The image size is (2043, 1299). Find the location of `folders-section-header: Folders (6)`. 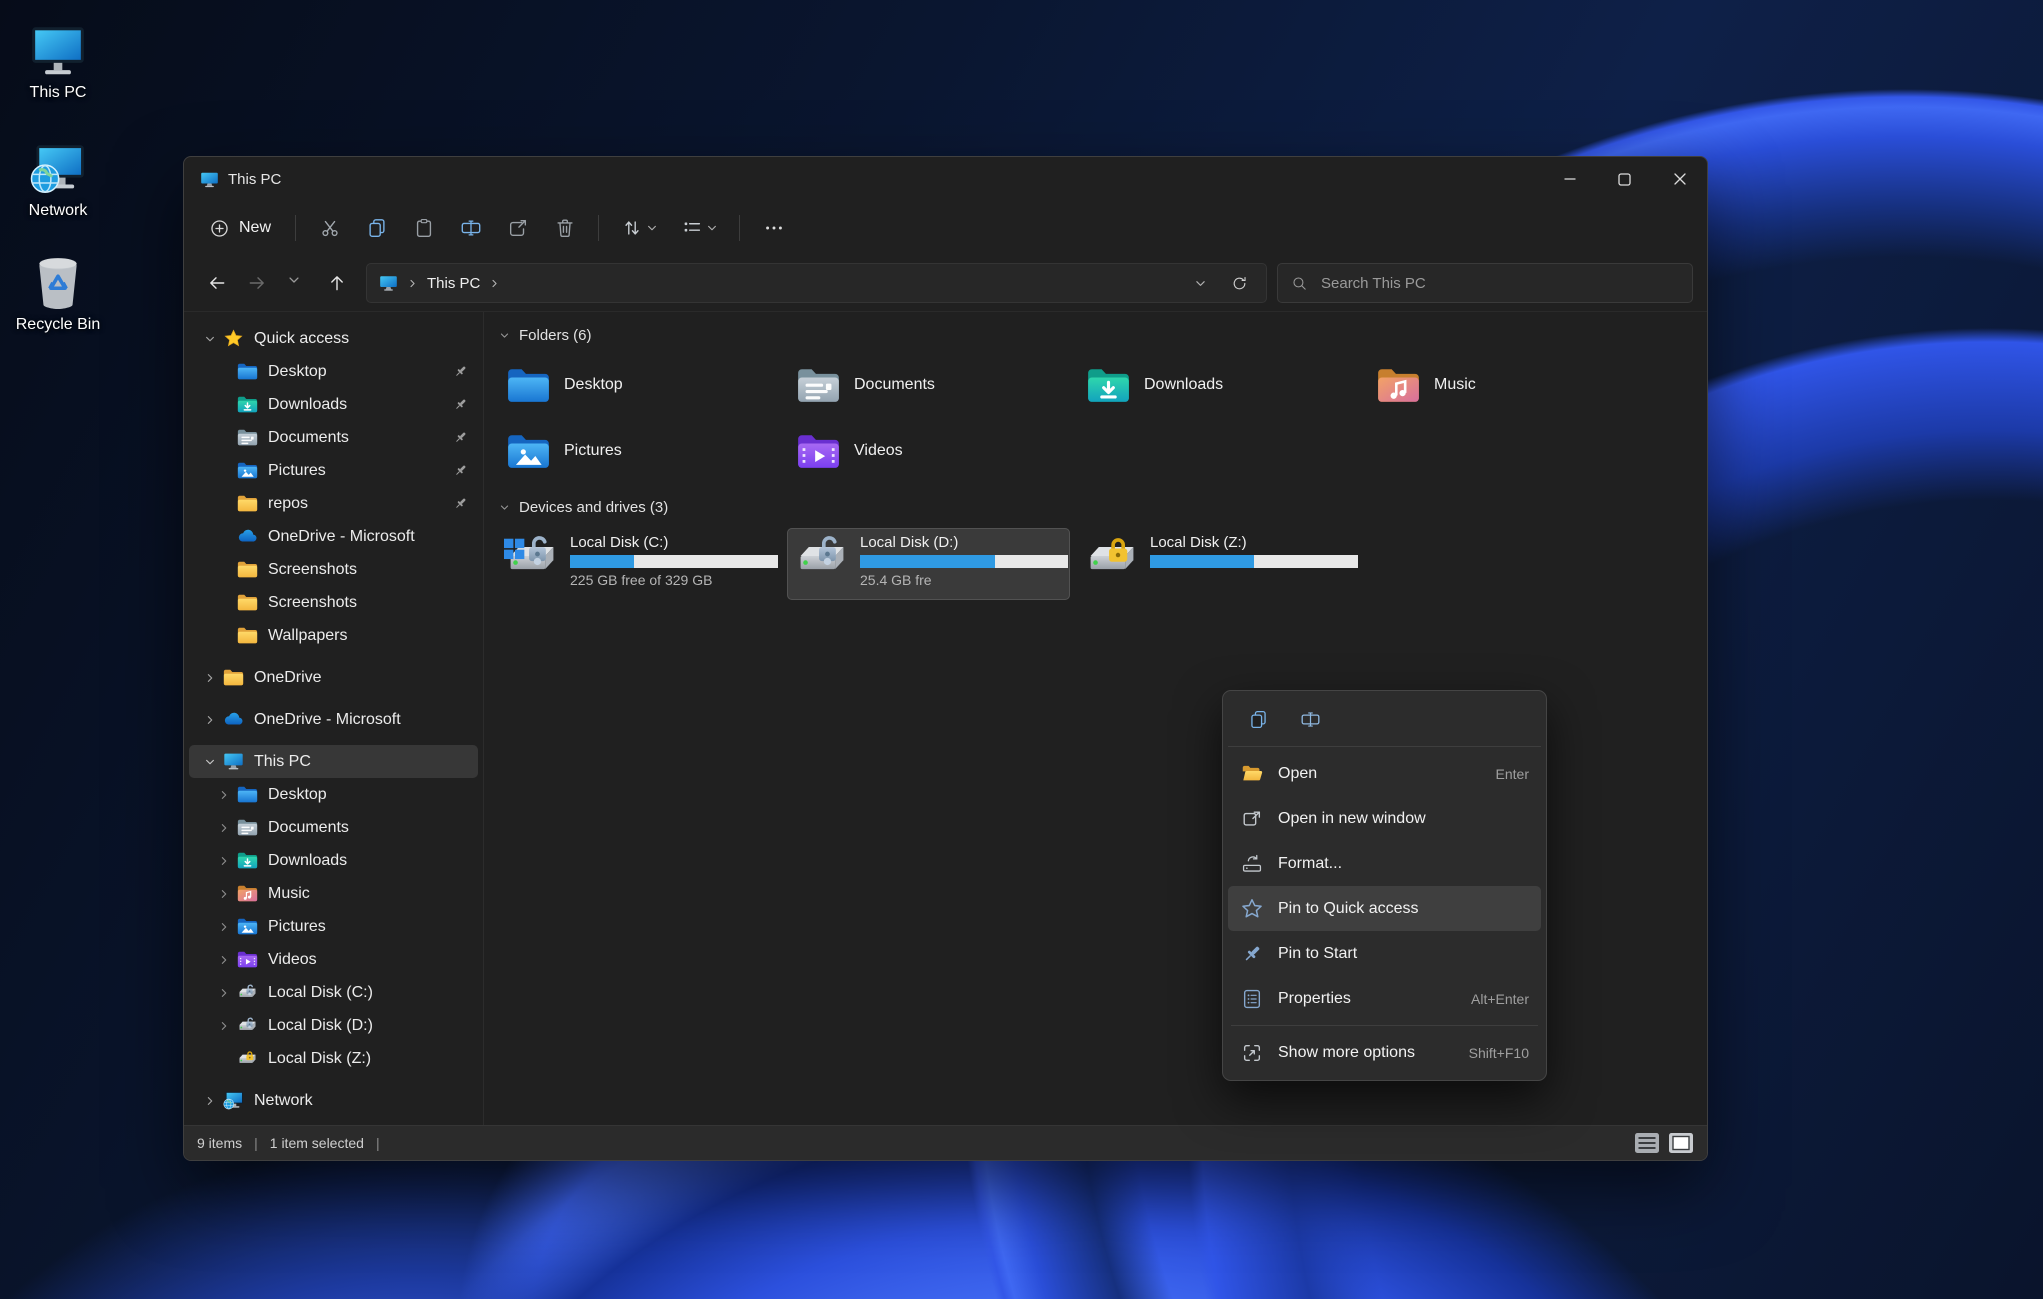

folders-section-header: Folders (6) is located at coordinates (1103, 335).